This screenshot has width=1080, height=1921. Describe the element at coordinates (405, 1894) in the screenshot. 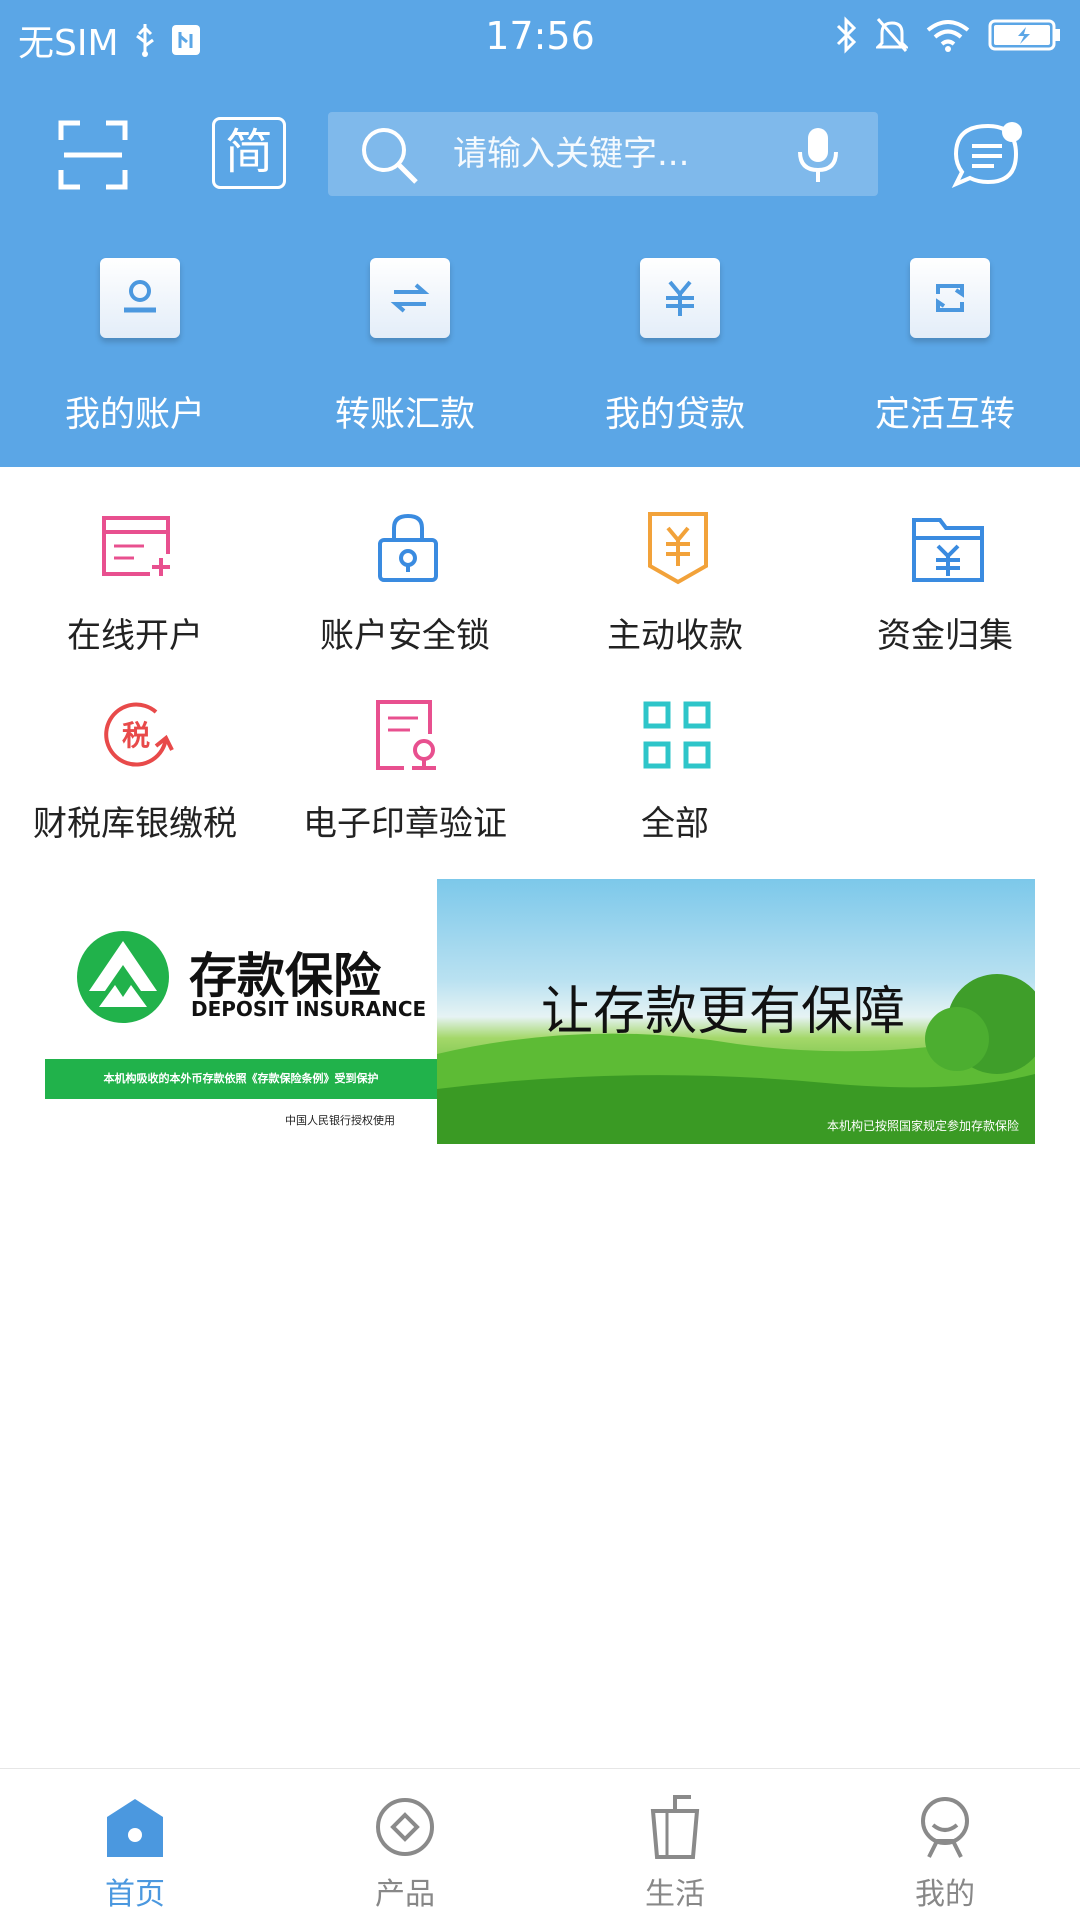

I see `tab-label: 产品` at that location.